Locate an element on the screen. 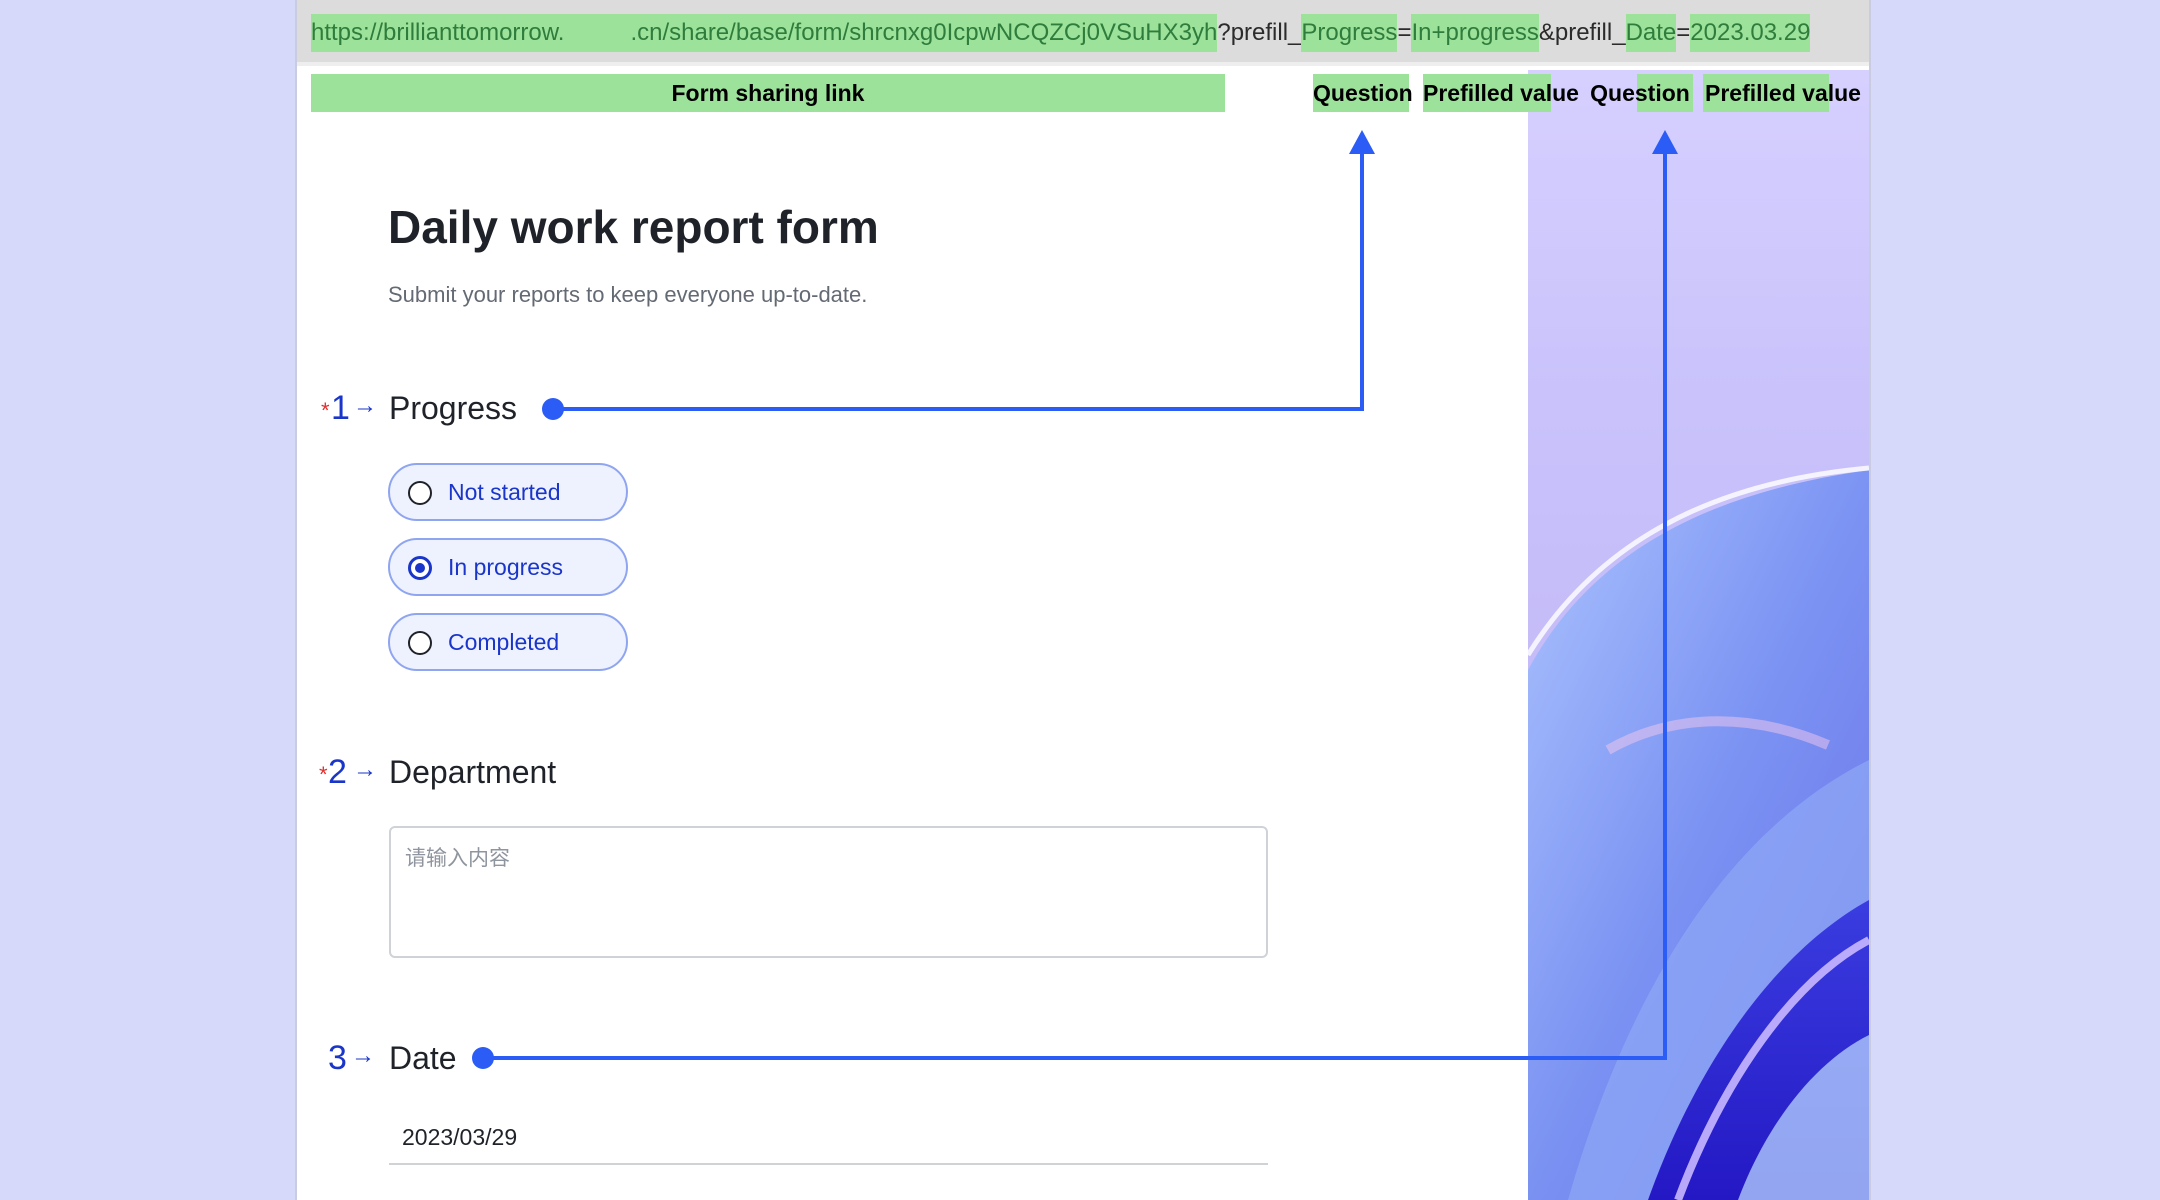 The image size is (2160, 1200). connector-dot-date is located at coordinates (483, 1058).